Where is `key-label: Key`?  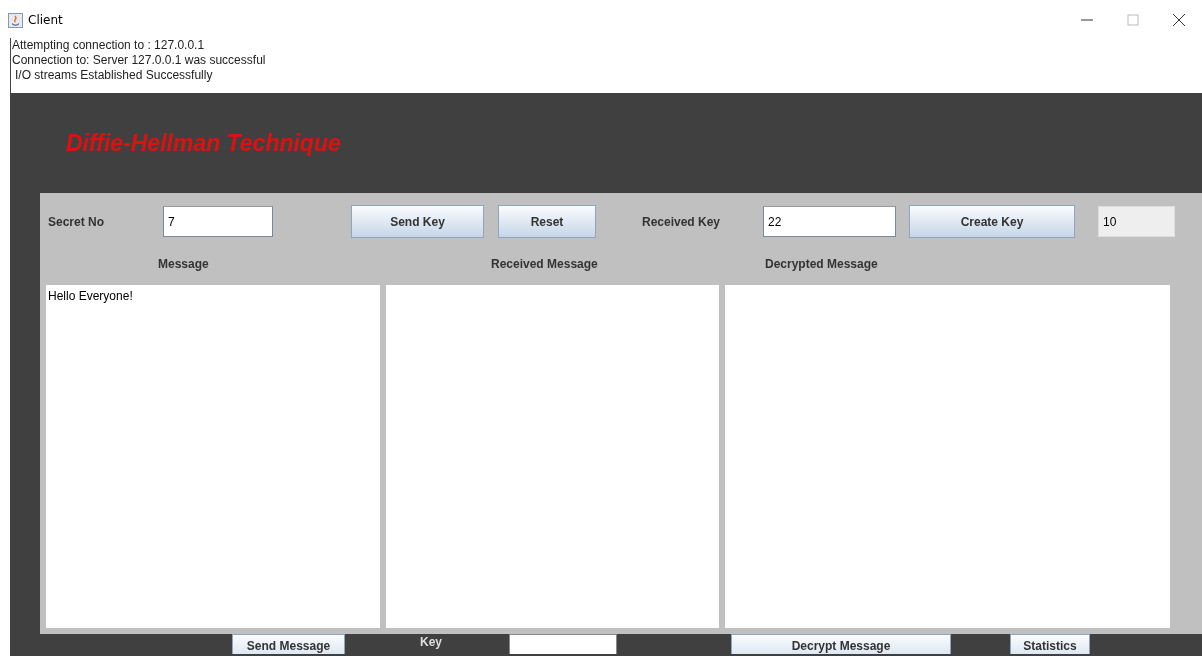
key-label: Key is located at coordinates (431, 641).